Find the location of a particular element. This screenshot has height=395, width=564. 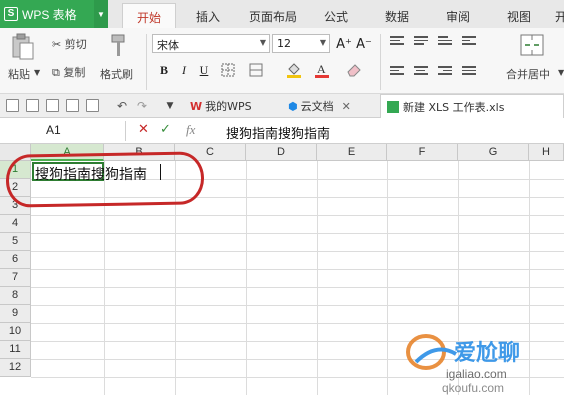

align-right-icon is located at coordinates (445, 72).